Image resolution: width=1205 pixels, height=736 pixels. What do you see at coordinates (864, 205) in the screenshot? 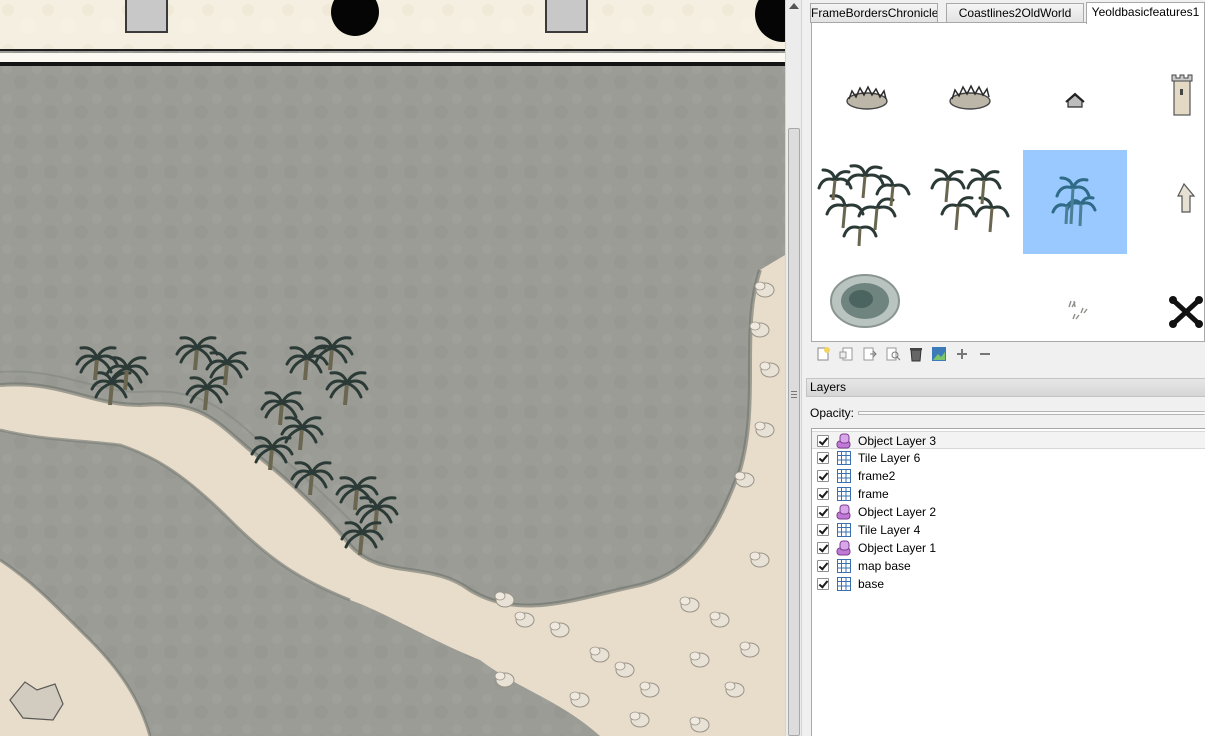
I see `dense-palm-grove-icon` at bounding box center [864, 205].